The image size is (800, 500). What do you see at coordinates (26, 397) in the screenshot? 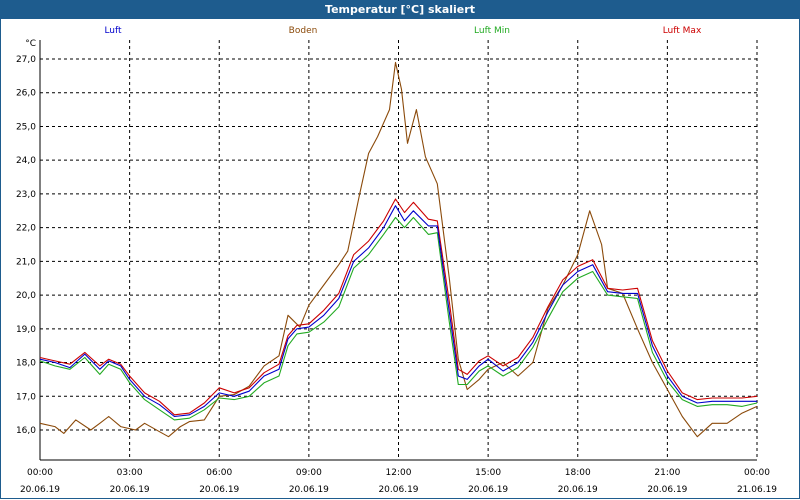
I see `y-tick-label: 17,0` at bounding box center [26, 397].